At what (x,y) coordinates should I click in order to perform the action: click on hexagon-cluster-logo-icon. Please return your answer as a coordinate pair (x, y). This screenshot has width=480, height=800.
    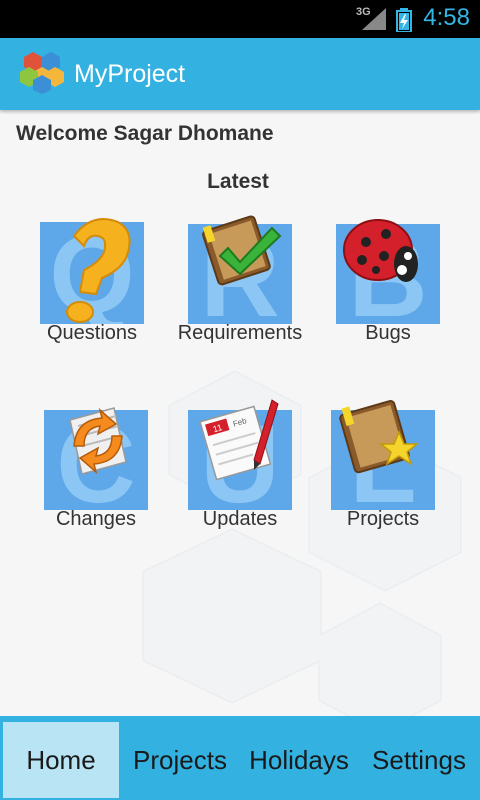
    Looking at the image, I should click on (43, 73).